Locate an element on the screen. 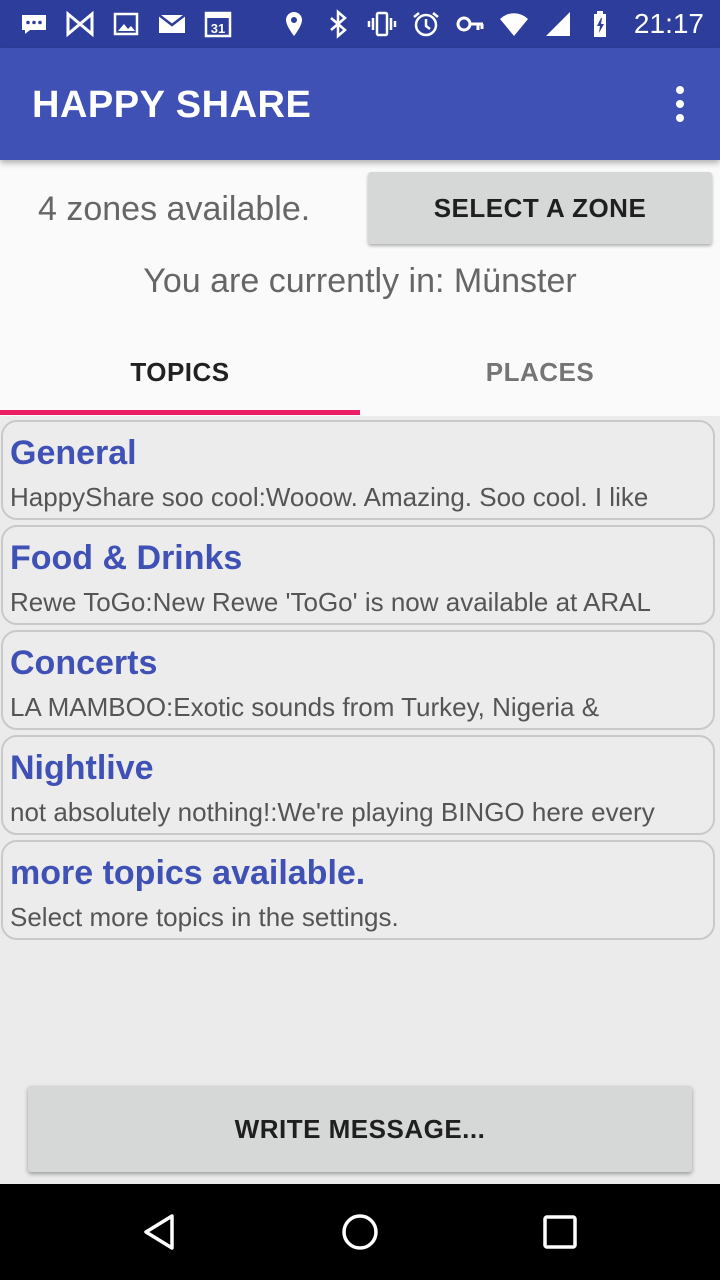  back-icon is located at coordinates (160, 1232).